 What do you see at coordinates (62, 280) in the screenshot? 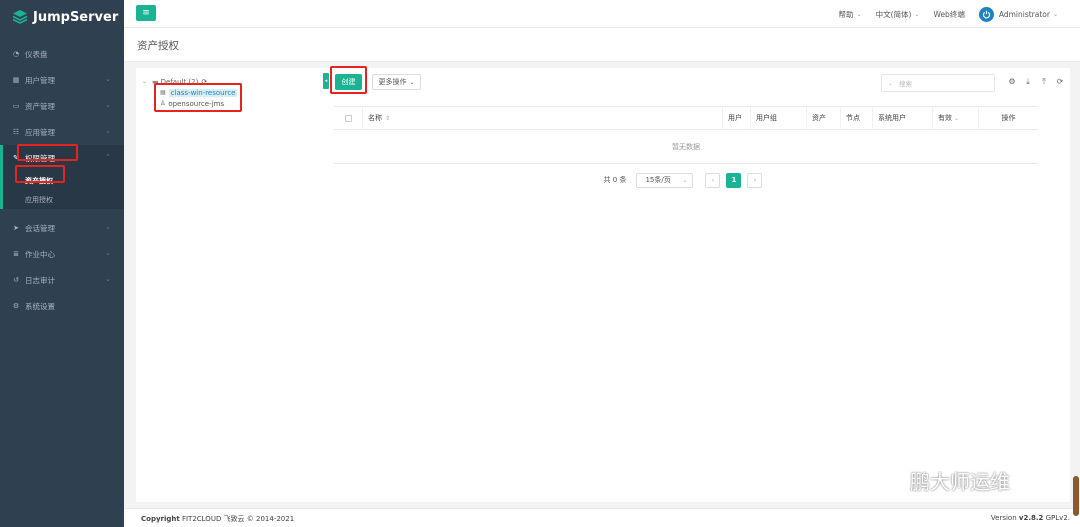
I see `sidebar-item-audit: ↺ 日志审计 ⌄` at bounding box center [62, 280].